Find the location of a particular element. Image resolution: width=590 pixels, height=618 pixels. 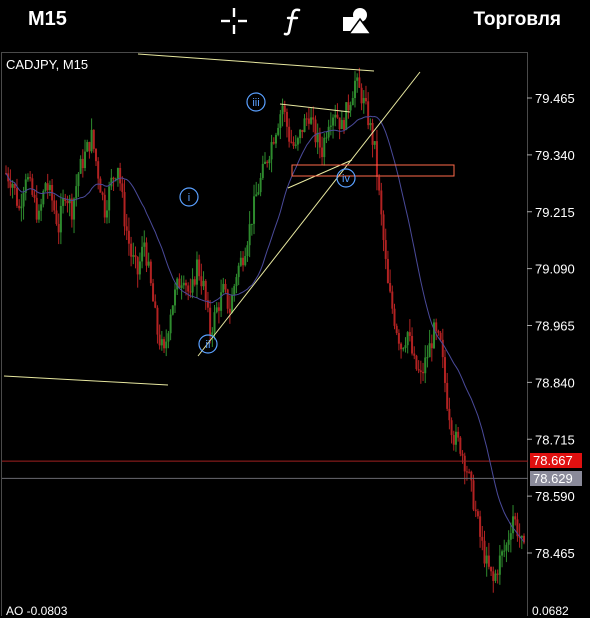

price-tick-label: 79.340 is located at coordinates (555, 155).